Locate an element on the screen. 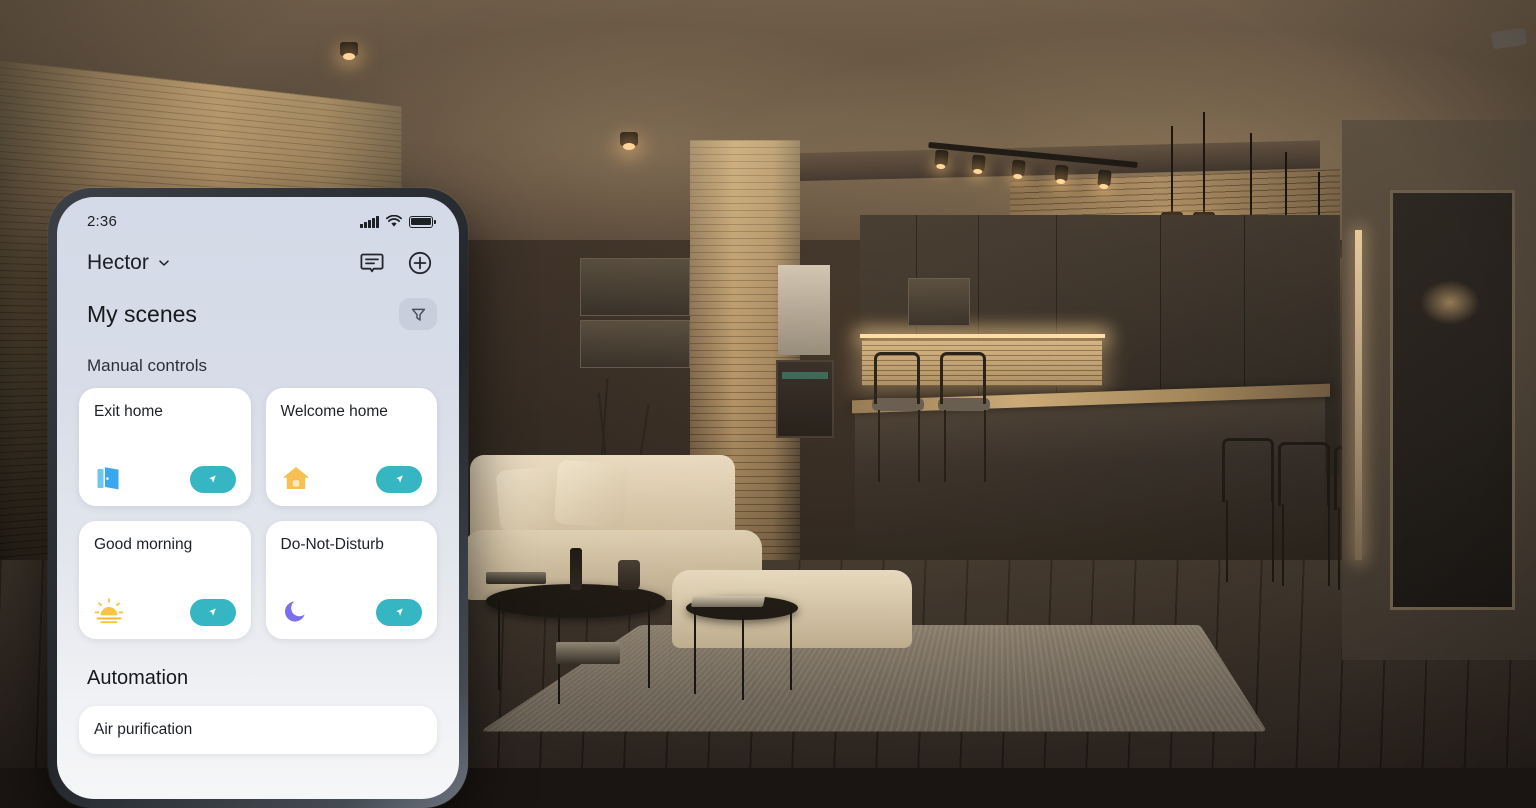 This screenshot has height=808, width=1536. section-label-automation: Automation is located at coordinates (258, 664).